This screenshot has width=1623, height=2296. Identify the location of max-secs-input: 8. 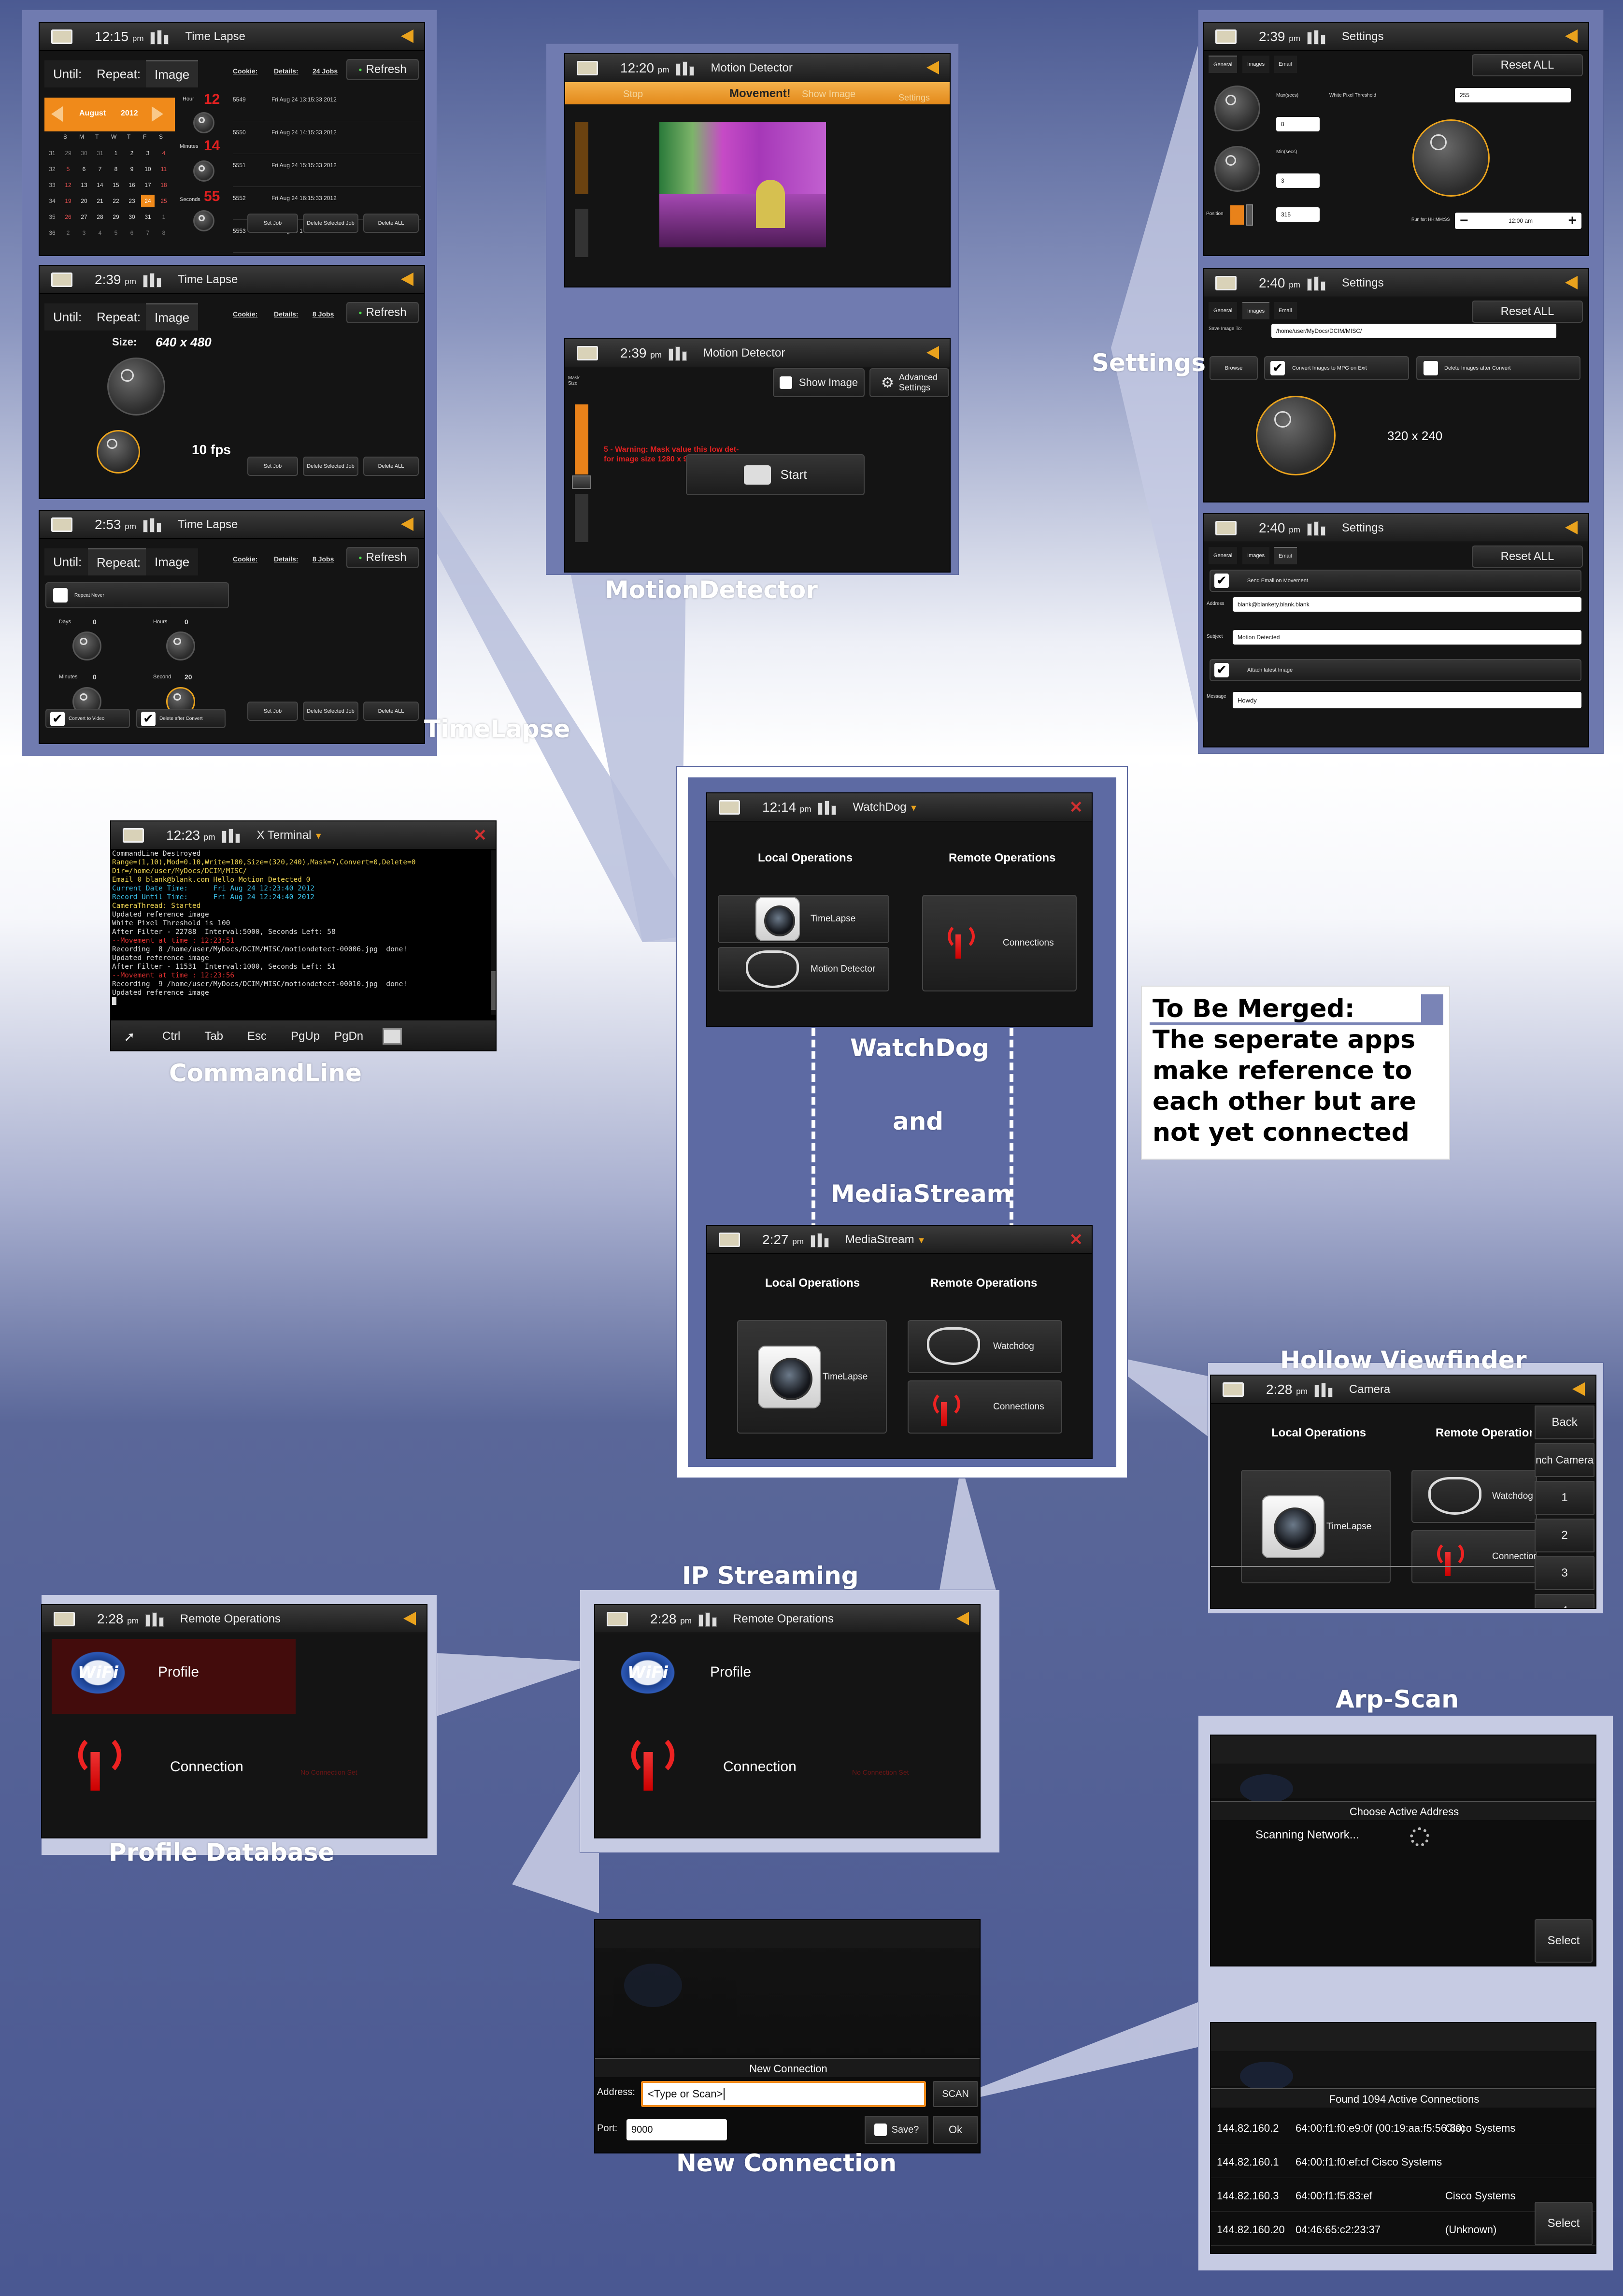
(1298, 124).